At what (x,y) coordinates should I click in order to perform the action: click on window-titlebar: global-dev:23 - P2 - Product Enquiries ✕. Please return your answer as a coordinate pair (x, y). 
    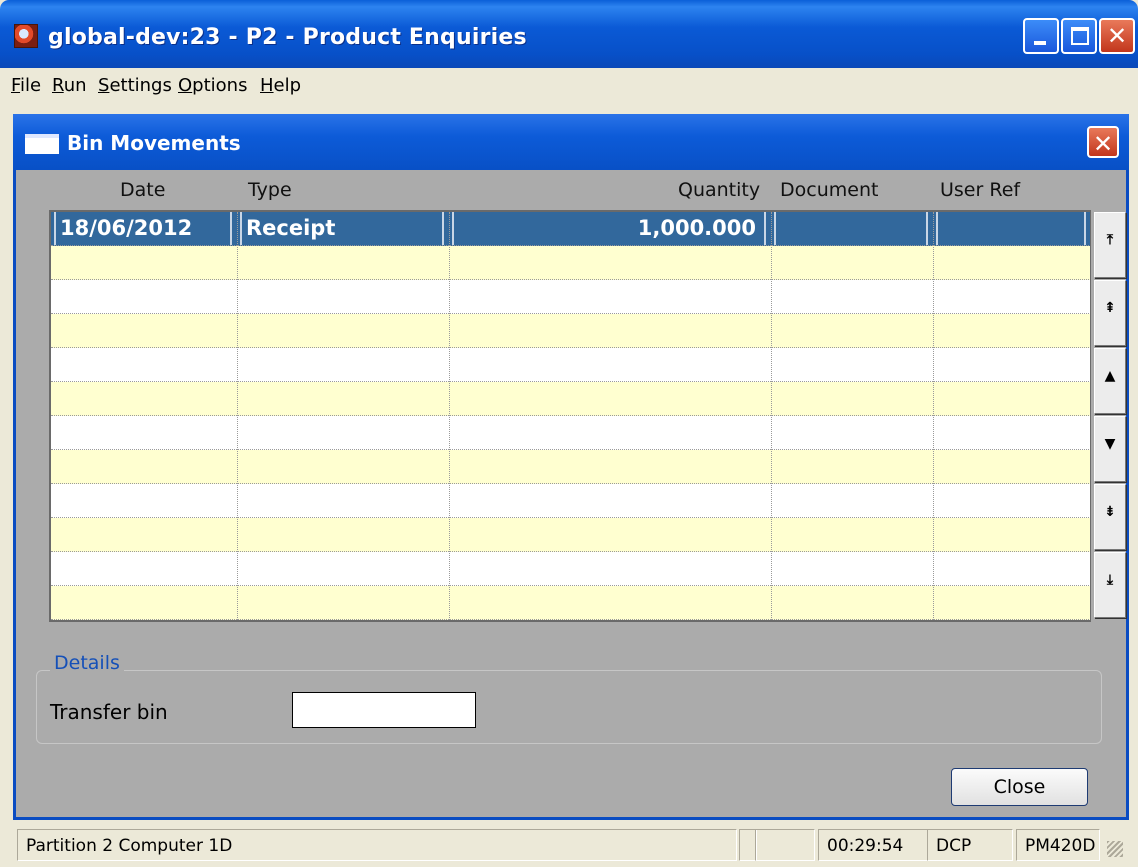
    Looking at the image, I should click on (569, 34).